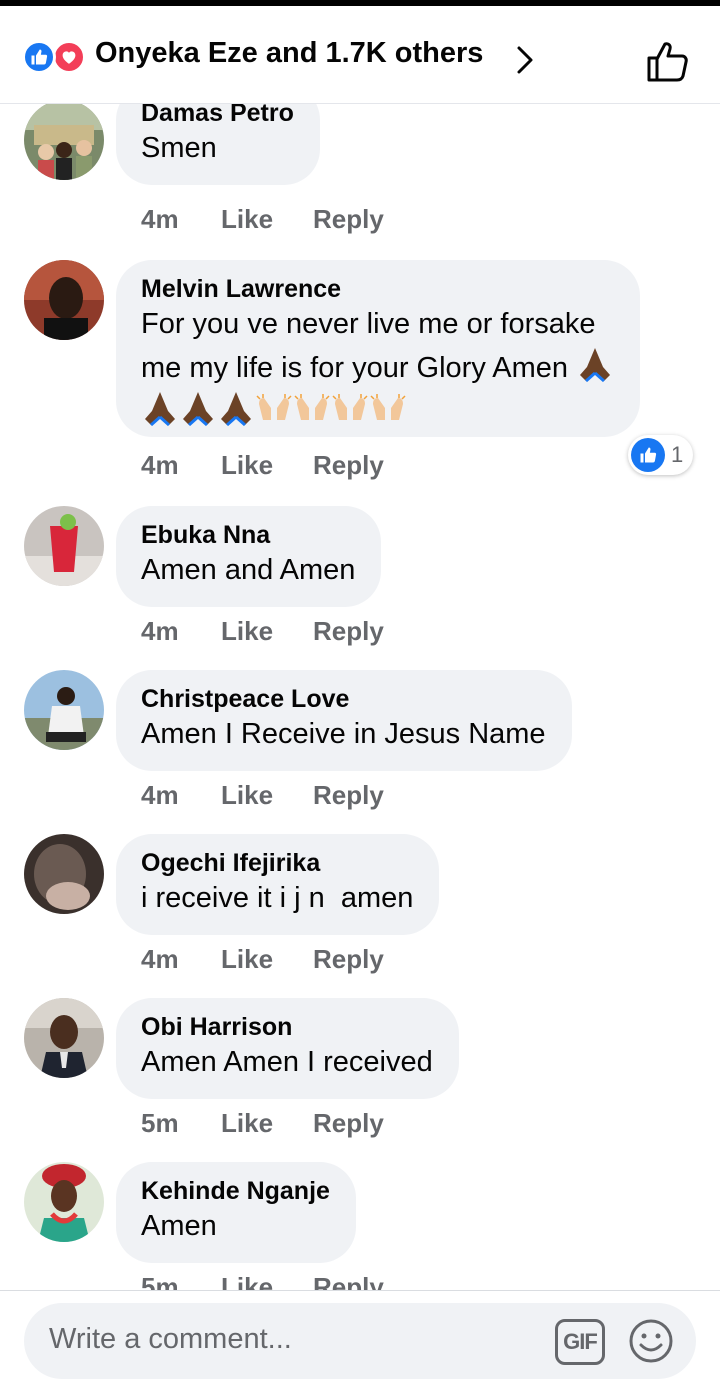 This screenshot has width=720, height=1379. I want to click on comment-author: Ogechi Ifejirika, so click(277, 863).